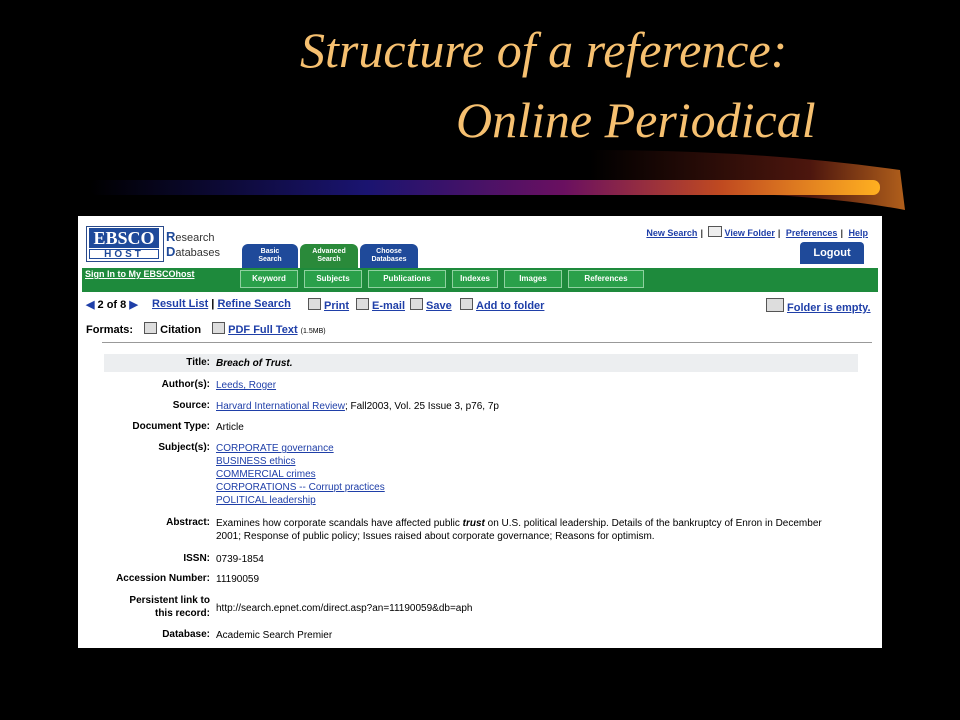 This screenshot has width=960, height=720. What do you see at coordinates (266, 474) in the screenshot?
I see `subject-link: COMMERCIAL crimes` at bounding box center [266, 474].